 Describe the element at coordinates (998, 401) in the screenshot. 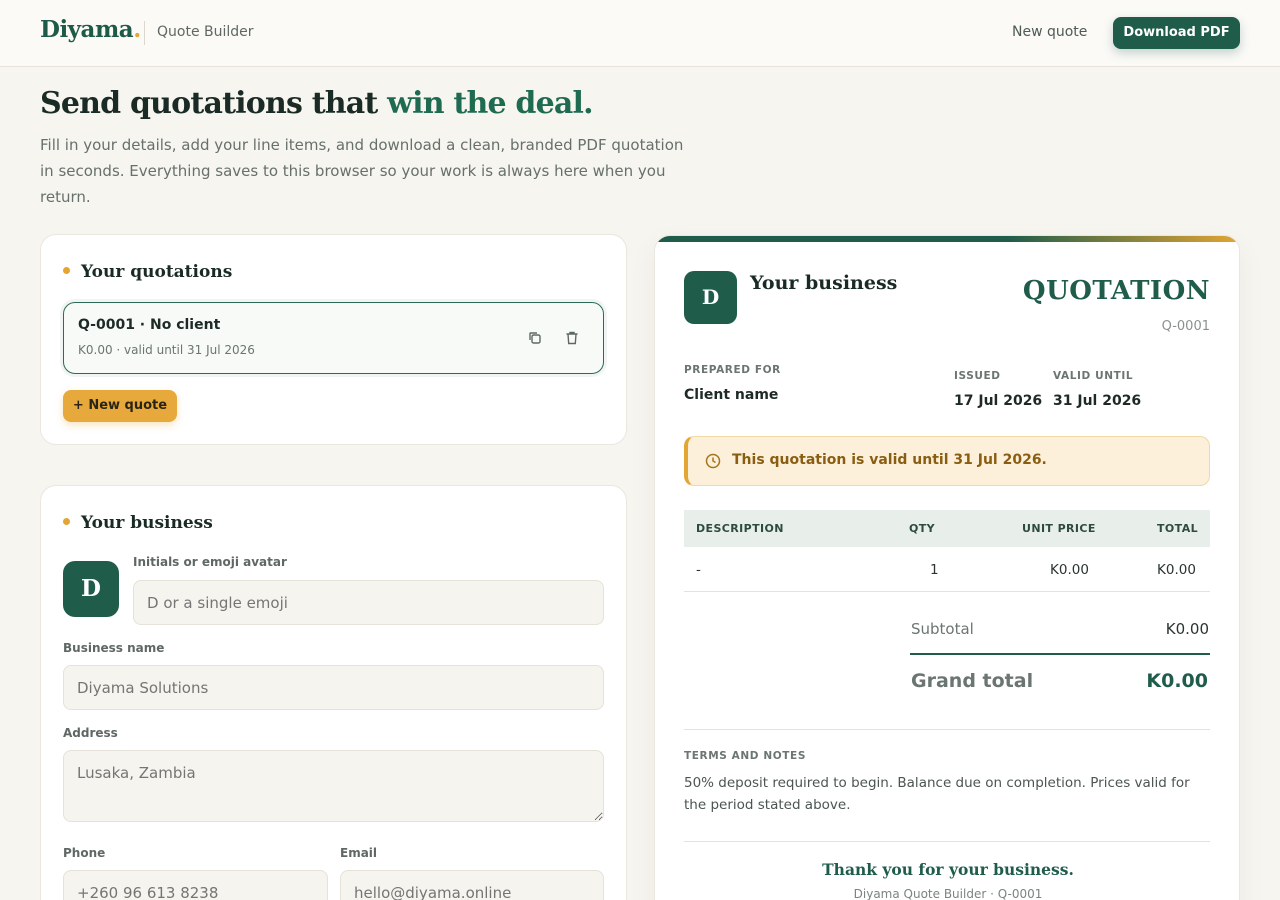

I see `issued-date: 17 Jul 2026` at that location.